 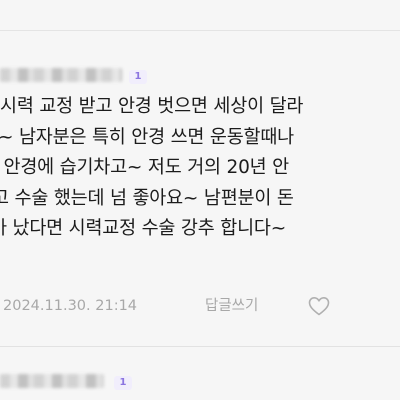 I want to click on comment-item: 1, so click(x=200, y=383).